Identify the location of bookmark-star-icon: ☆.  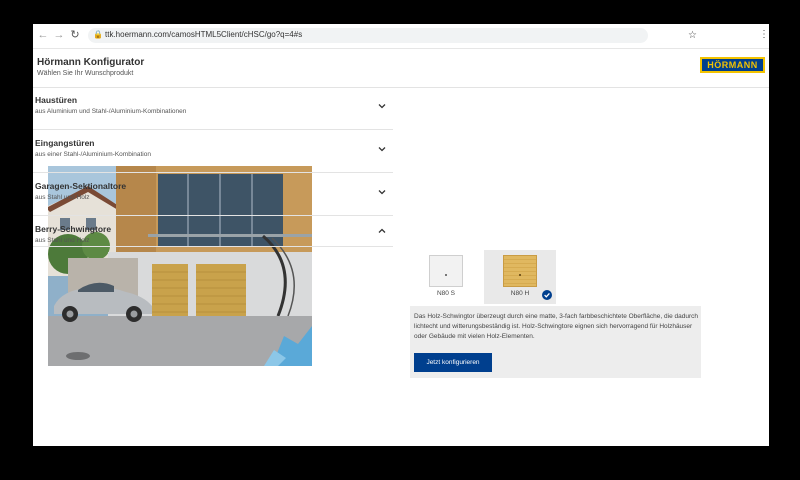
(692, 35).